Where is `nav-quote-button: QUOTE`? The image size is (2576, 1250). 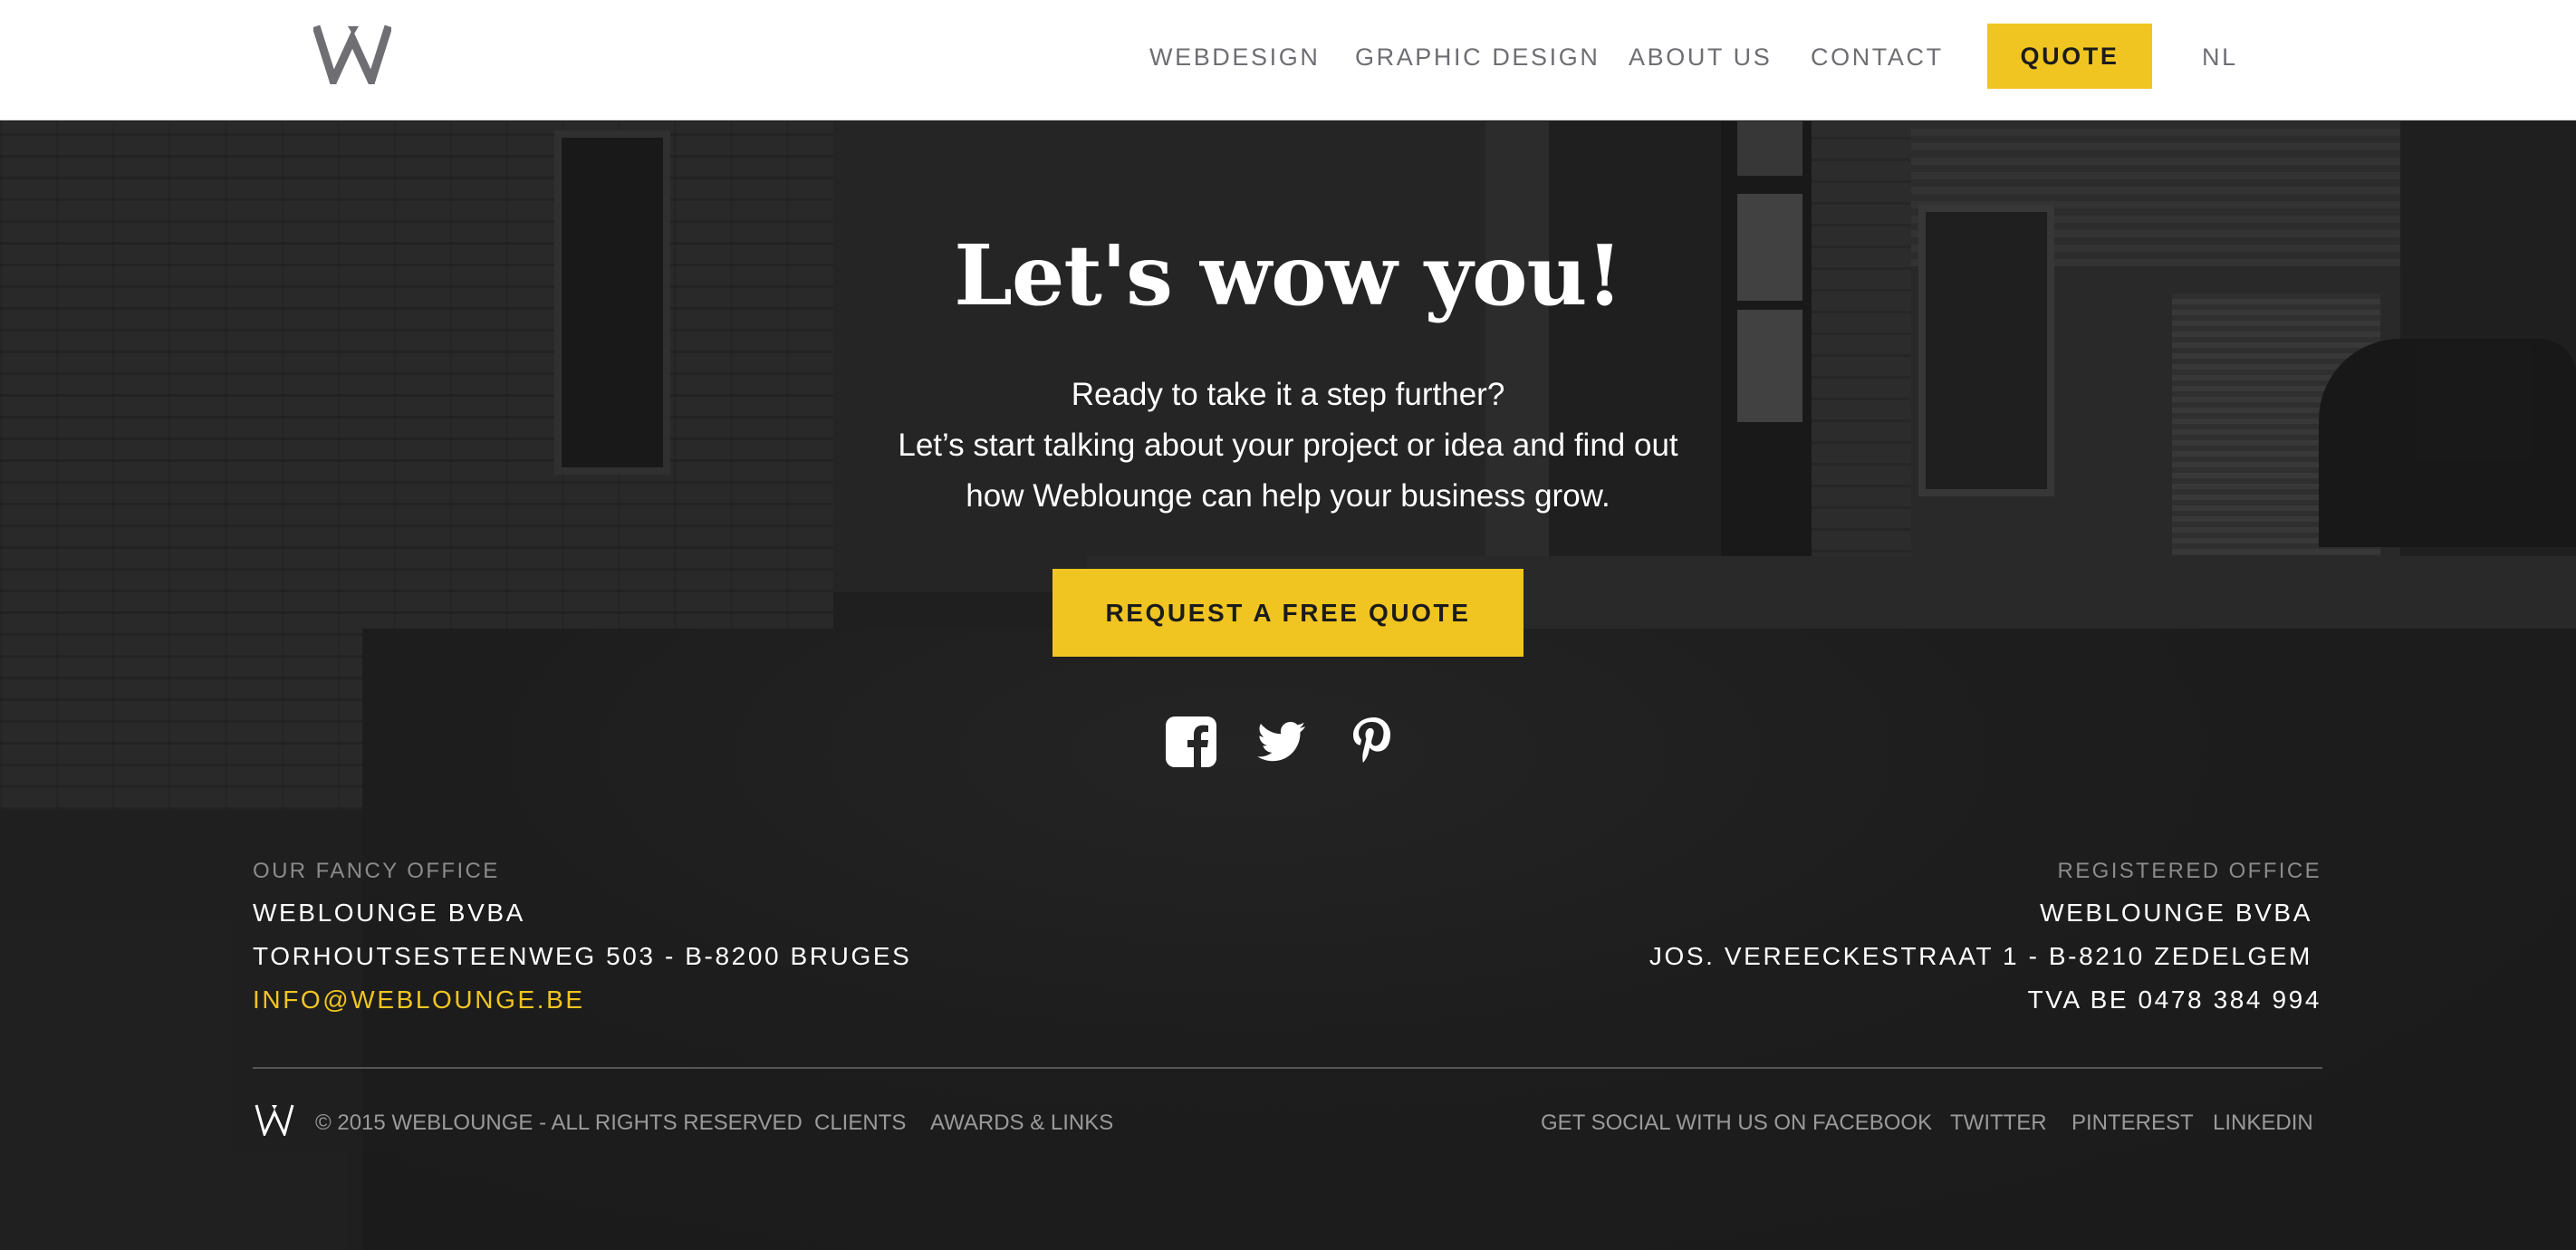
nav-quote-button: QUOTE is located at coordinates (2069, 57).